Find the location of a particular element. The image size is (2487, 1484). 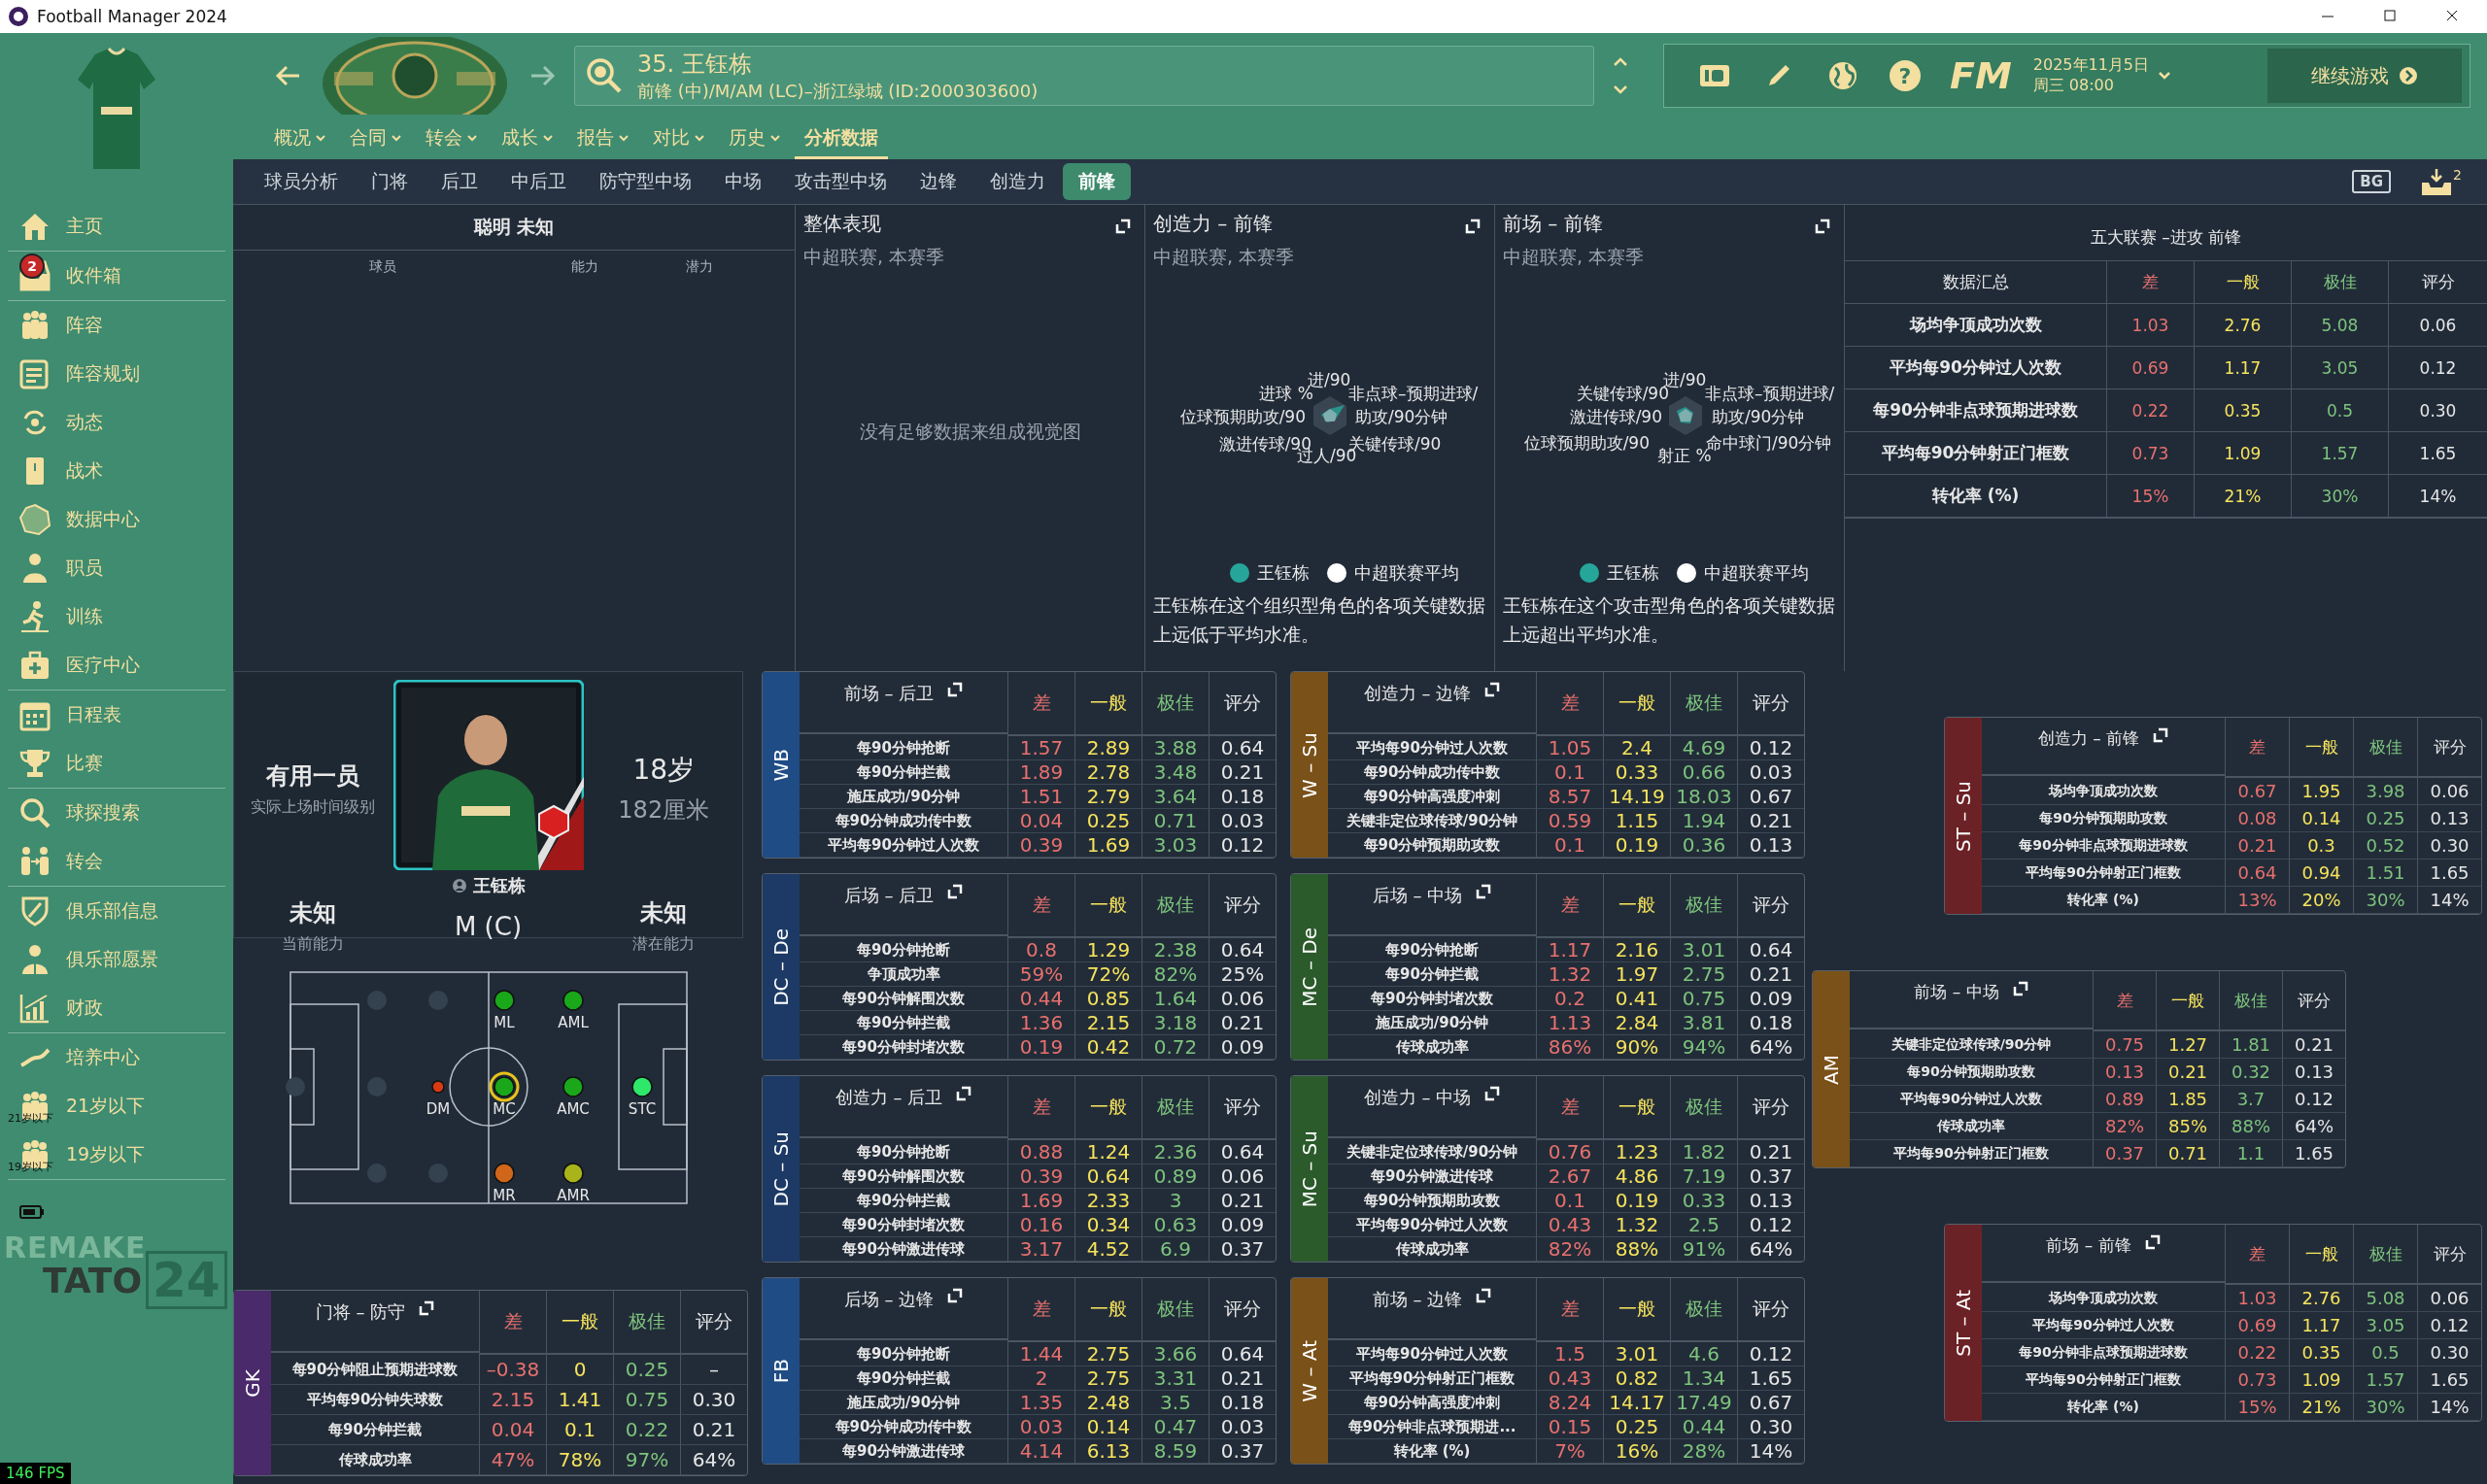

menu-item: 历史 is located at coordinates (755, 138).